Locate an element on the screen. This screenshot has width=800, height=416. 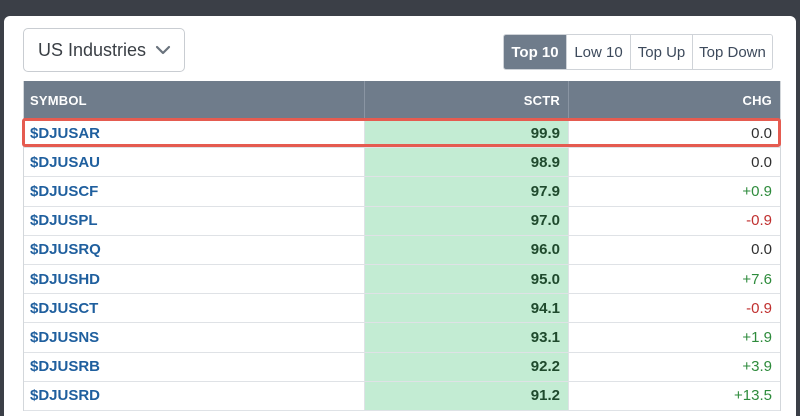
symbol-link: $DJUSRD is located at coordinates (194, 396).